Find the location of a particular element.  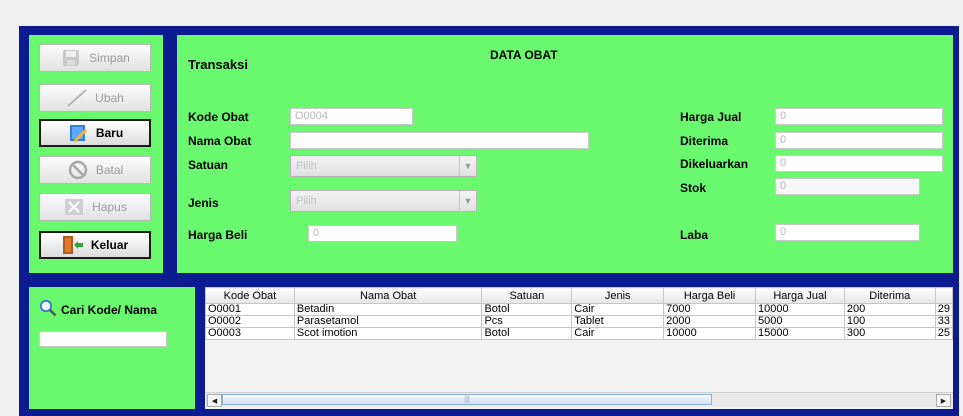

table-cell: Parasetamol is located at coordinates (388, 321).